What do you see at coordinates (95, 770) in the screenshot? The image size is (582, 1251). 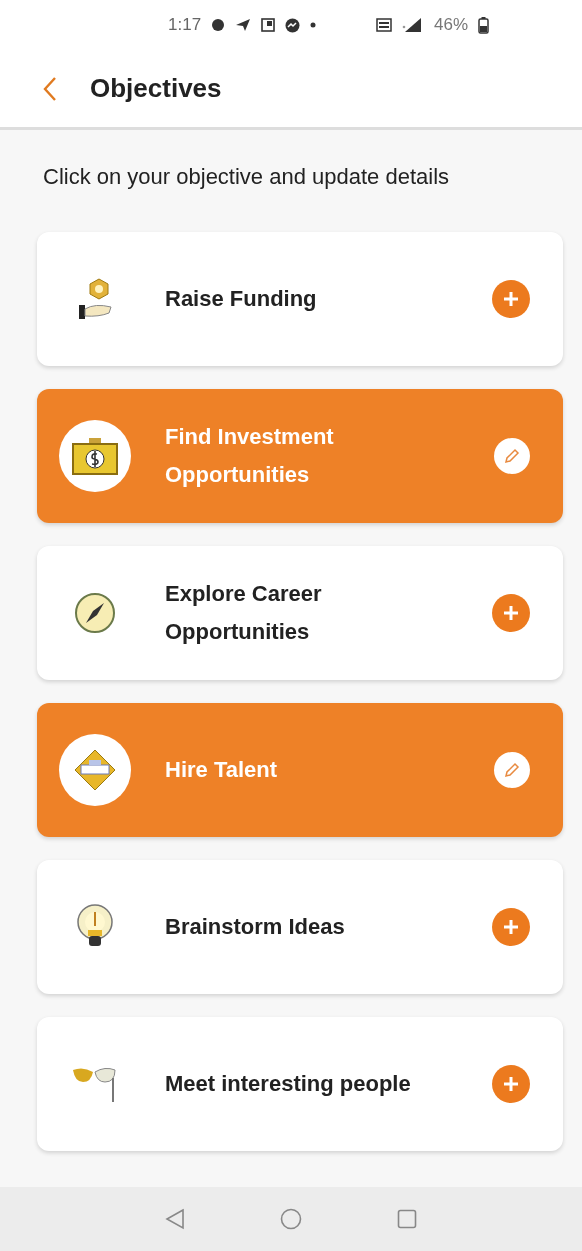 I see `diamond-sign-icon` at bounding box center [95, 770].